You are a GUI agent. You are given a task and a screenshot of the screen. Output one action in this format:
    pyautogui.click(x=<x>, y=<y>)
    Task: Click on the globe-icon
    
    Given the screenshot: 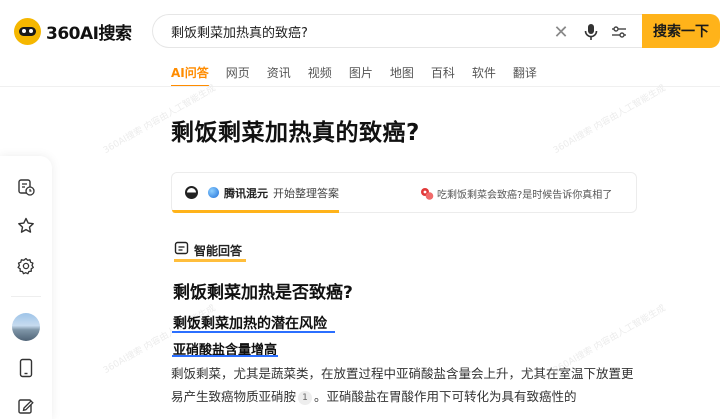 What is the action you would take?
    pyautogui.click(x=213, y=192)
    